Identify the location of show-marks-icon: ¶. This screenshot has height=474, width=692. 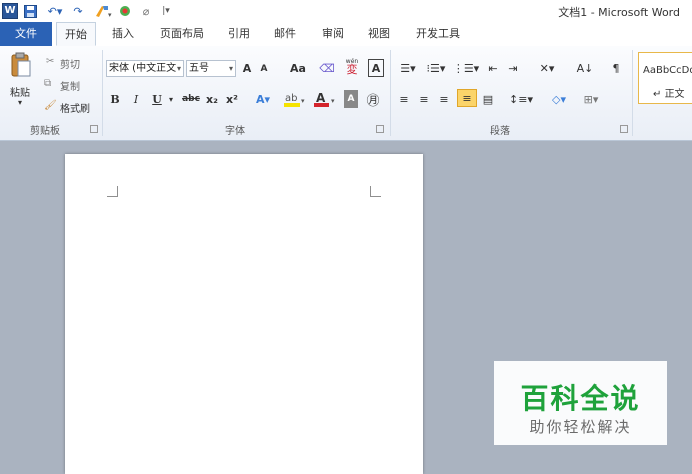
(616, 68).